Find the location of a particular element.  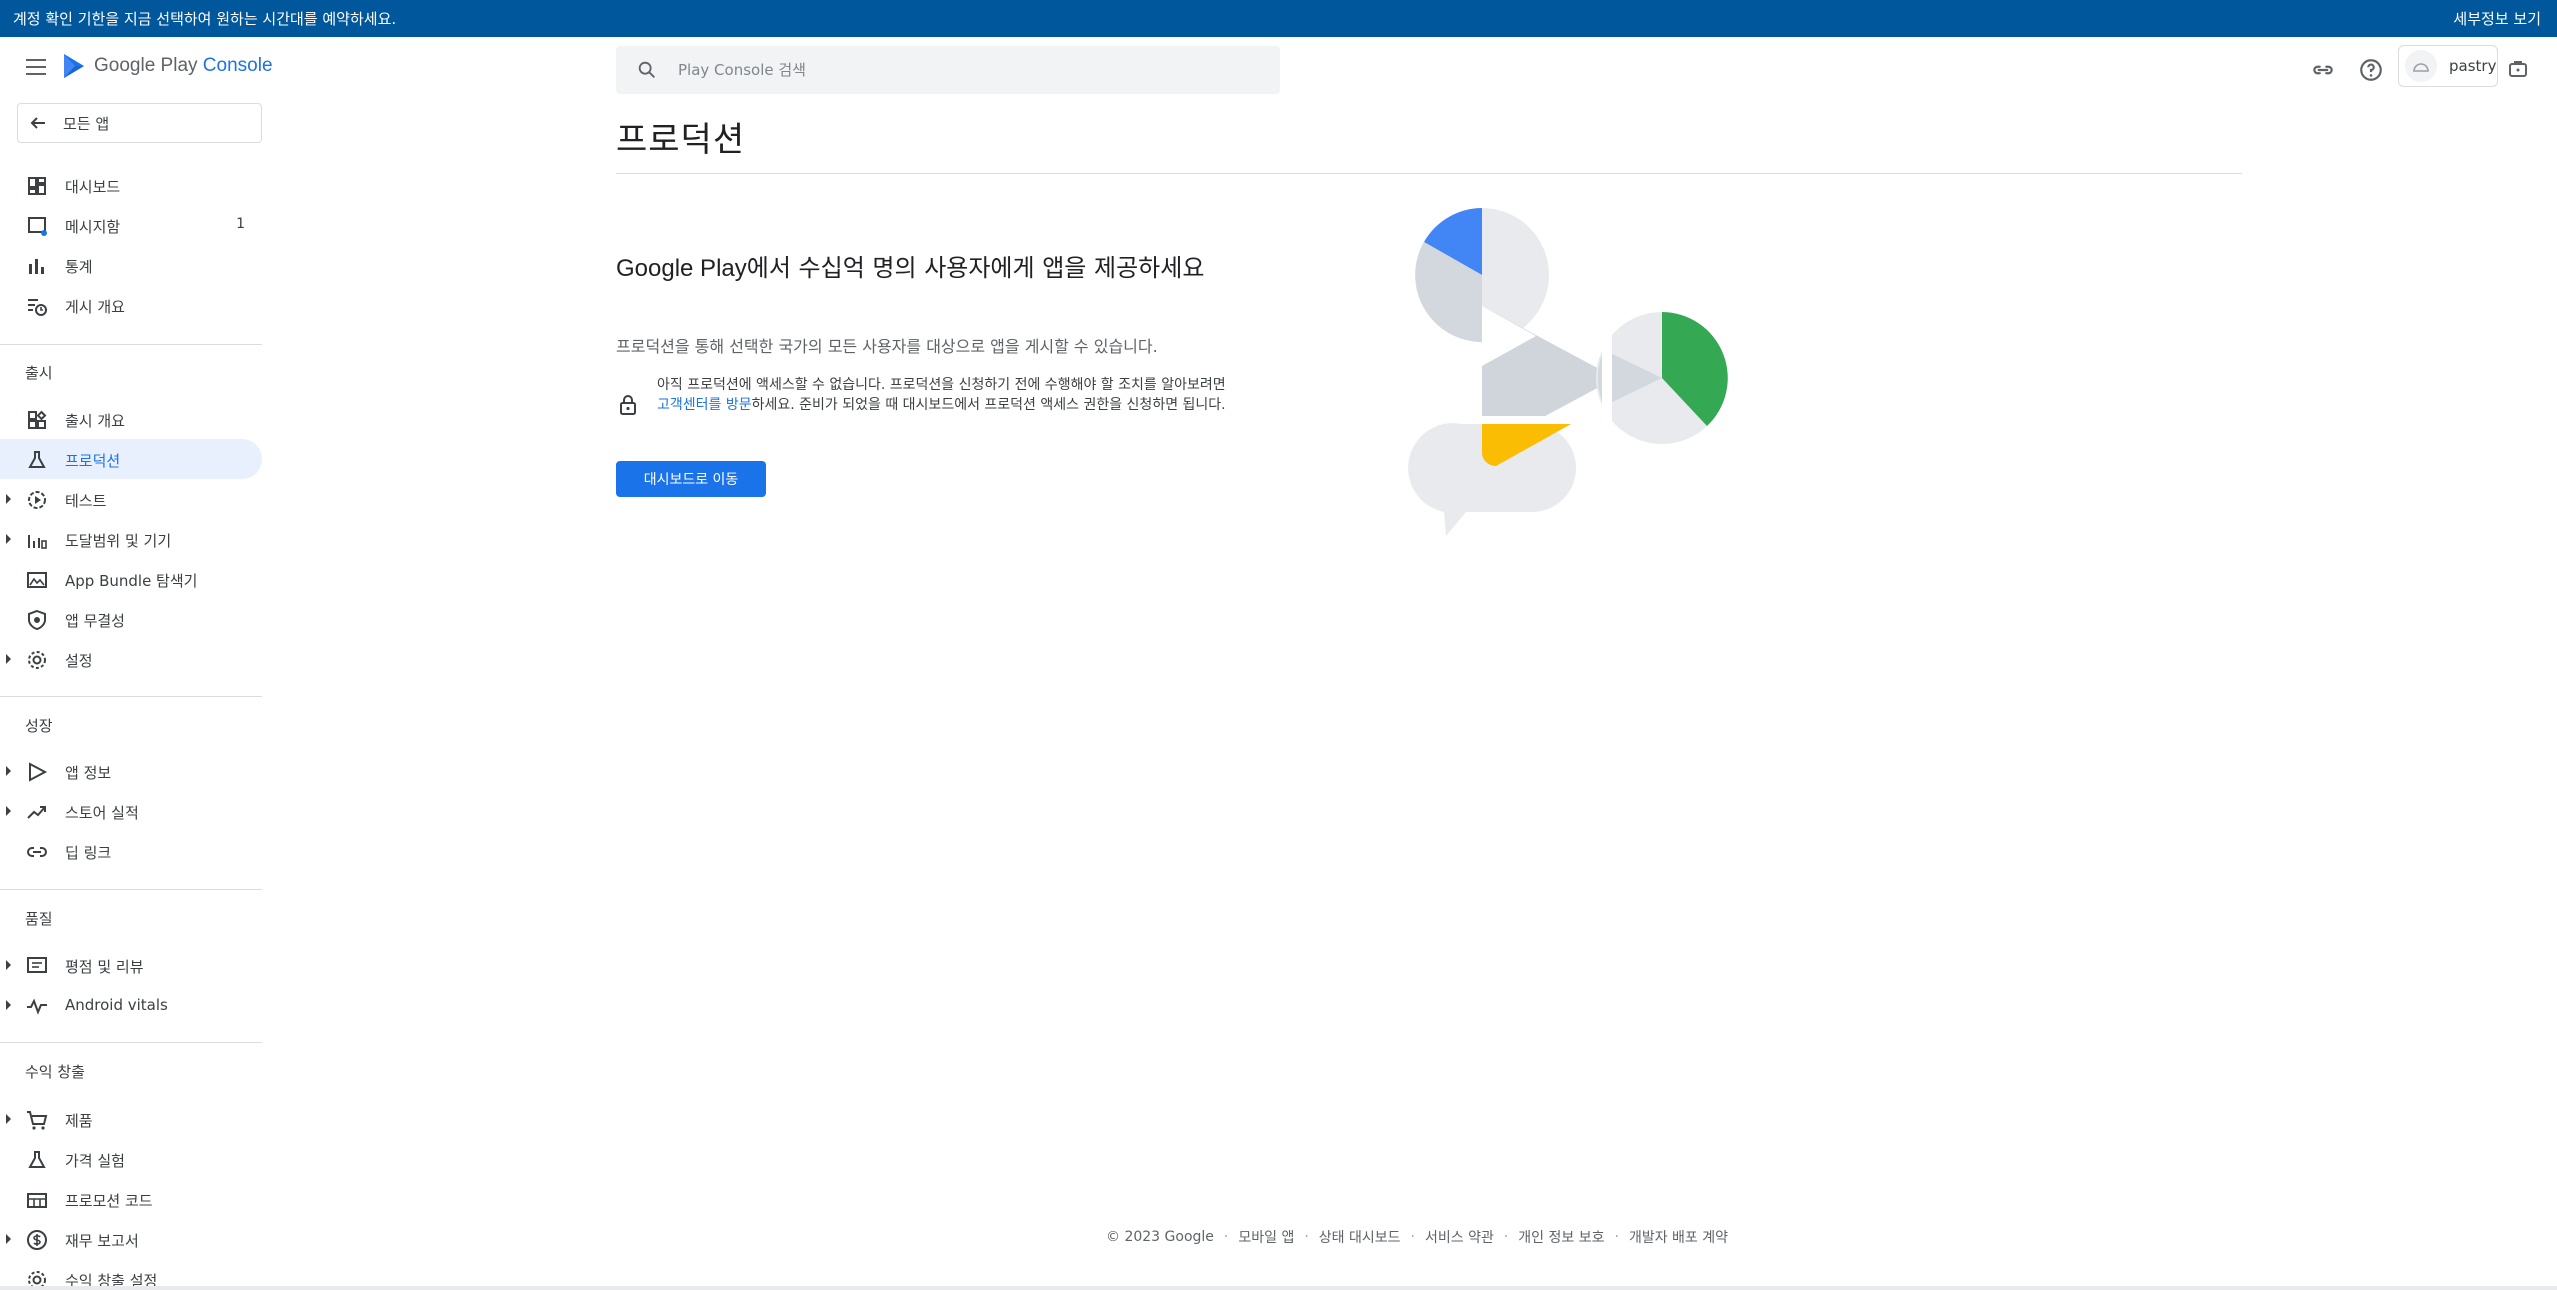

search-input is located at coordinates (928, 70).